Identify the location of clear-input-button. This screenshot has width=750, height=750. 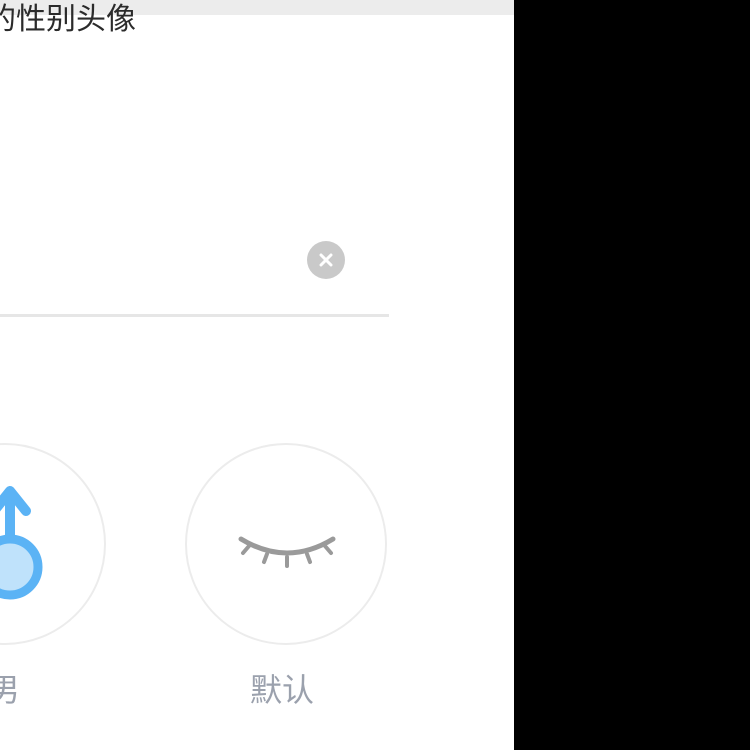
(326, 260).